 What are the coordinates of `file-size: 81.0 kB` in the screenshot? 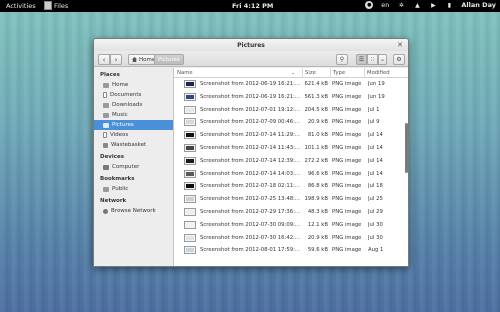 It's located at (317, 135).